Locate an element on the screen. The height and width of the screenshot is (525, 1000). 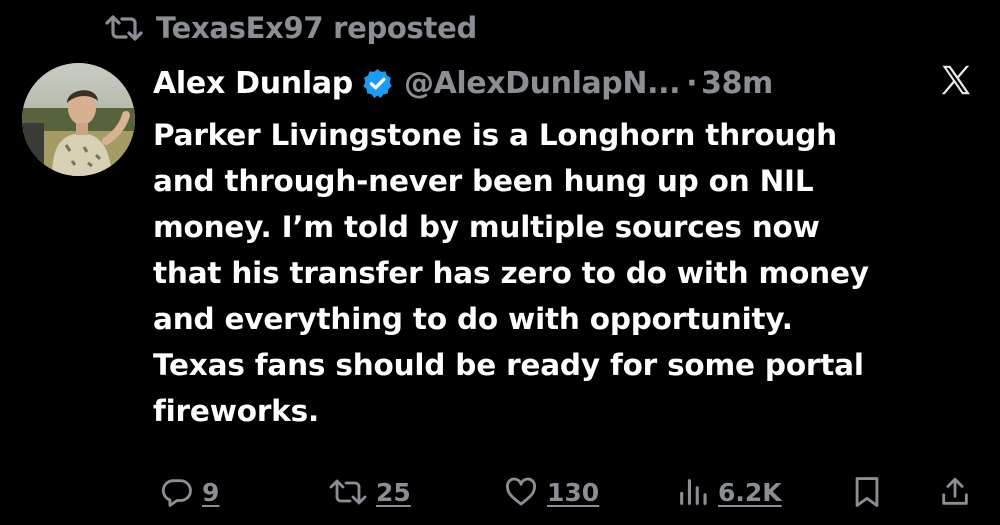
tweet-text-line: fireworks. is located at coordinates (236, 411).